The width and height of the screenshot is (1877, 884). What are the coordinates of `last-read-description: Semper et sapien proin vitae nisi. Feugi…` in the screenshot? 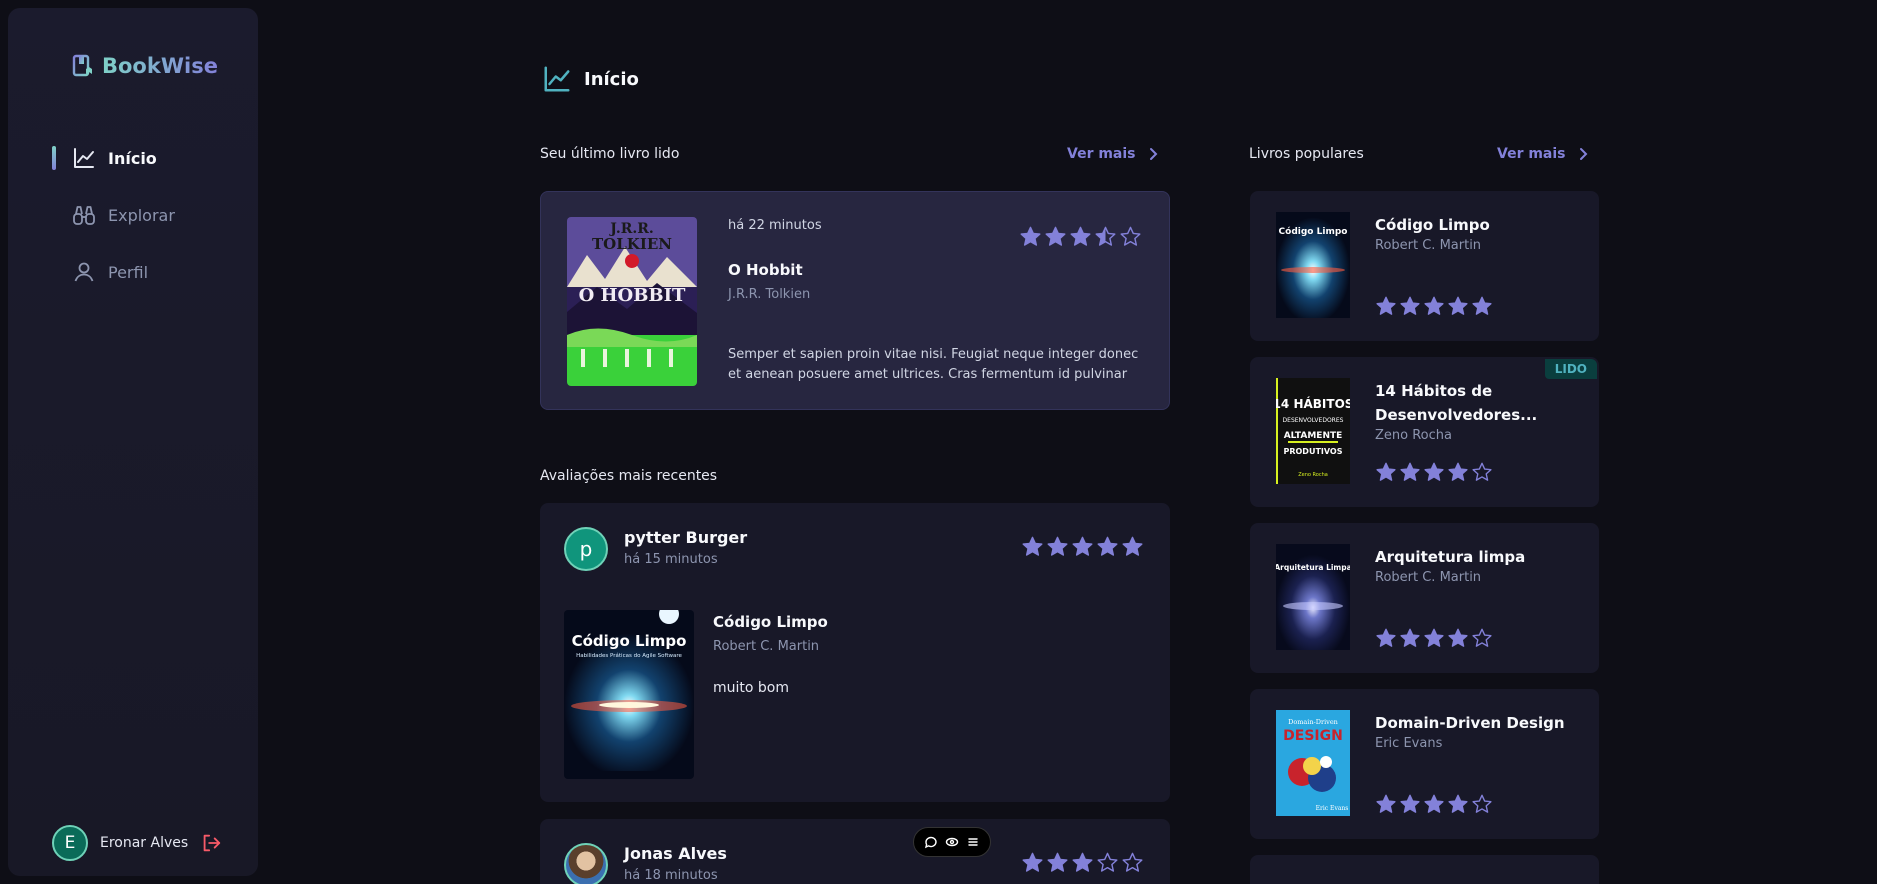 It's located at (933, 364).